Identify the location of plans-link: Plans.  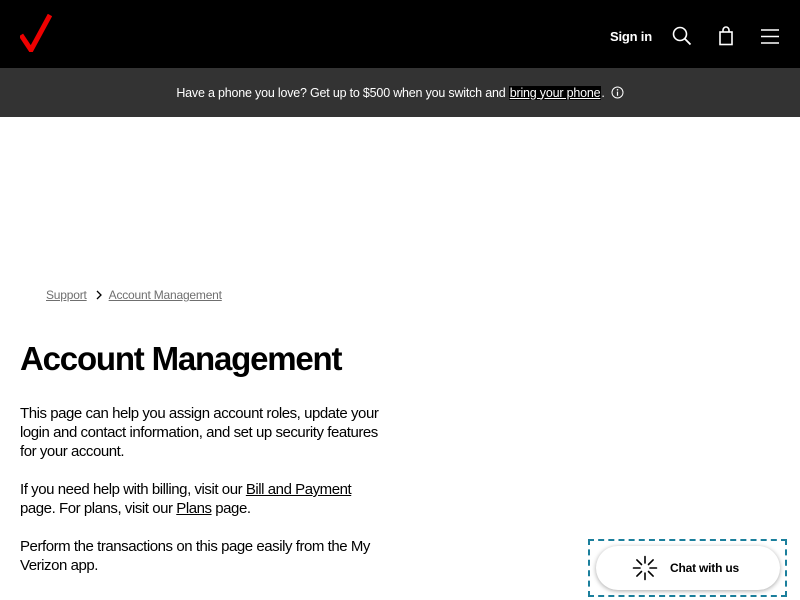
(194, 508).